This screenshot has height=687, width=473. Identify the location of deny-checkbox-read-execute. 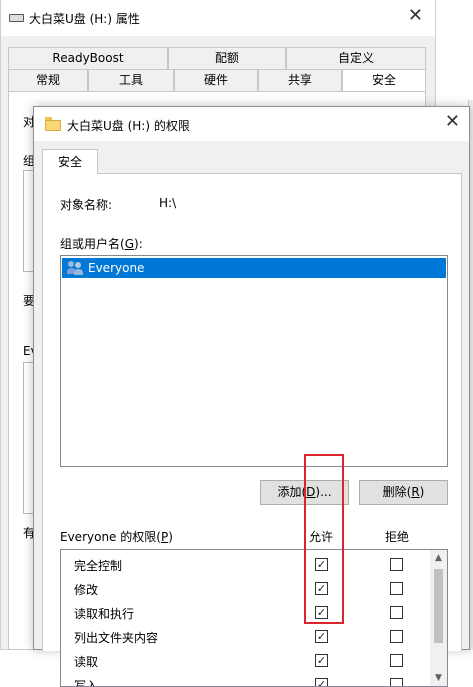
(396, 612).